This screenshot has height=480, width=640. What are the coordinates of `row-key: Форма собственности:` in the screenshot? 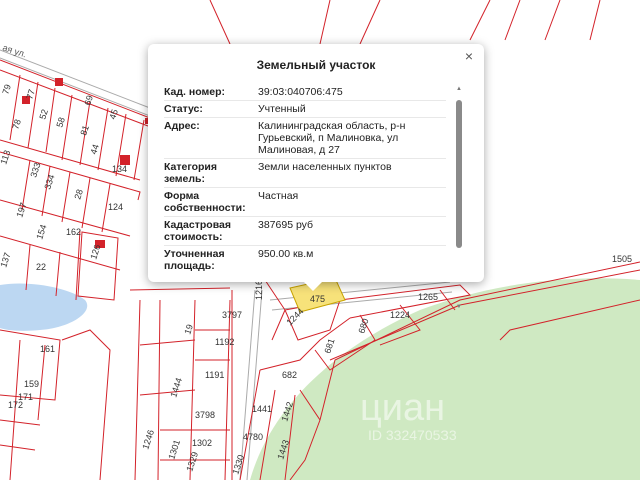 It's located at (205, 202).